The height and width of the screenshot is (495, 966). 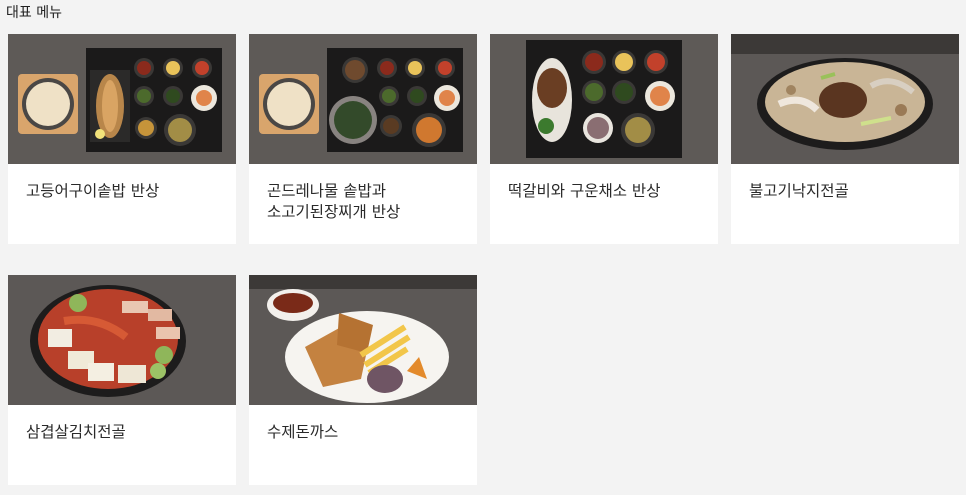 What do you see at coordinates (845, 99) in the screenshot?
I see `bulgogi-octopus-hotpot-photo` at bounding box center [845, 99].